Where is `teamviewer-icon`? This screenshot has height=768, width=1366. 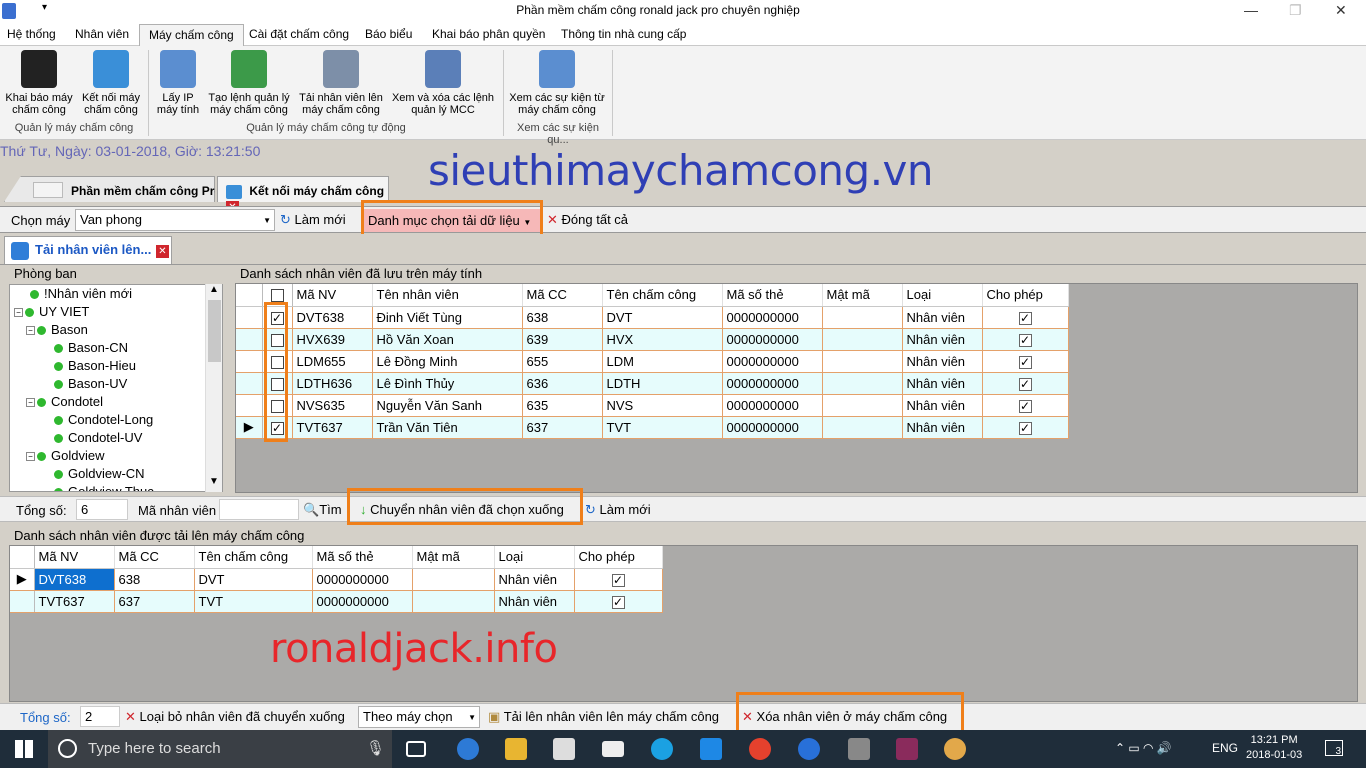 teamviewer-icon is located at coordinates (809, 749).